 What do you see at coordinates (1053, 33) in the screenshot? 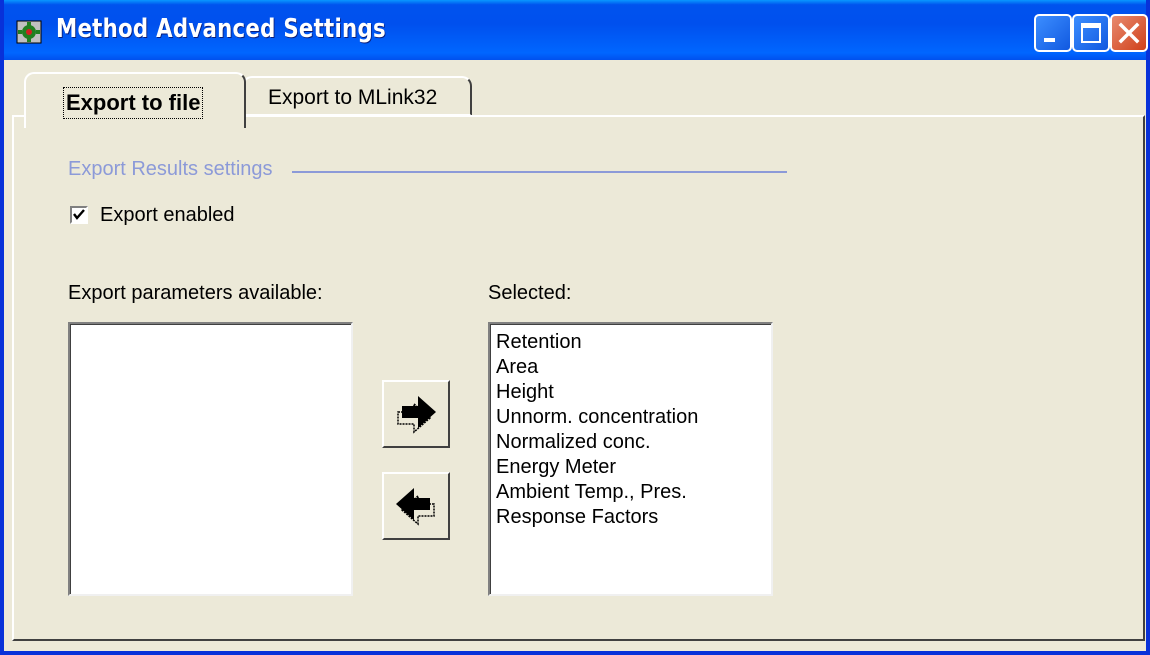
I see `minimize-button` at bounding box center [1053, 33].